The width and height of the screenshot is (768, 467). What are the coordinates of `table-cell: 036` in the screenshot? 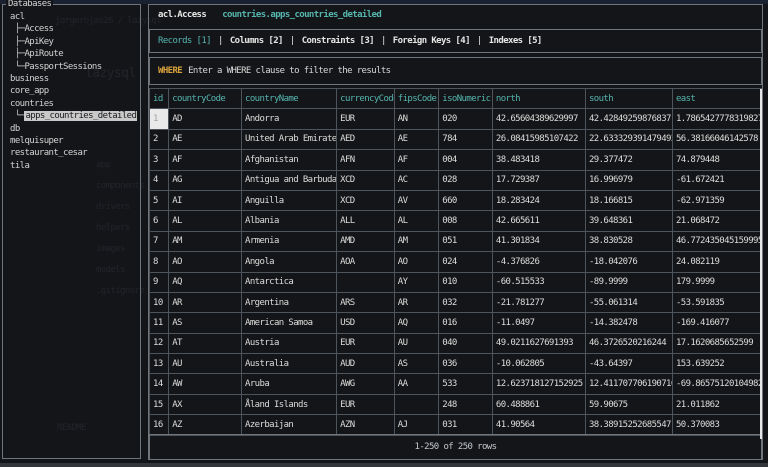 It's located at (465, 364).